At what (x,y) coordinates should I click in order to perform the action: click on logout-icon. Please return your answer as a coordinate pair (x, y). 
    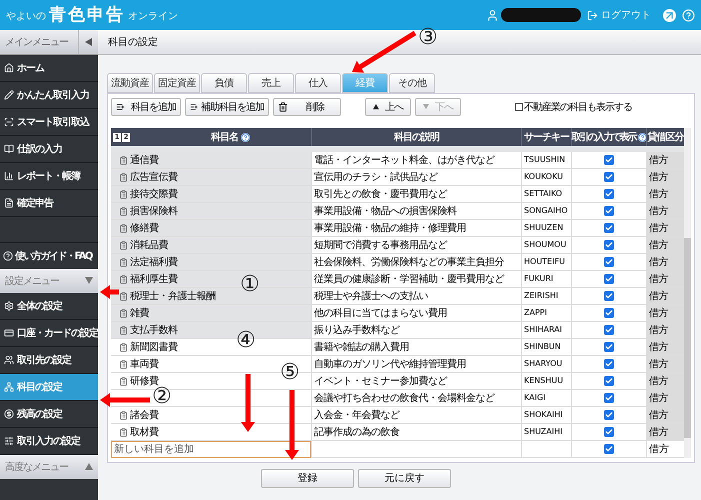
    Looking at the image, I should click on (592, 15).